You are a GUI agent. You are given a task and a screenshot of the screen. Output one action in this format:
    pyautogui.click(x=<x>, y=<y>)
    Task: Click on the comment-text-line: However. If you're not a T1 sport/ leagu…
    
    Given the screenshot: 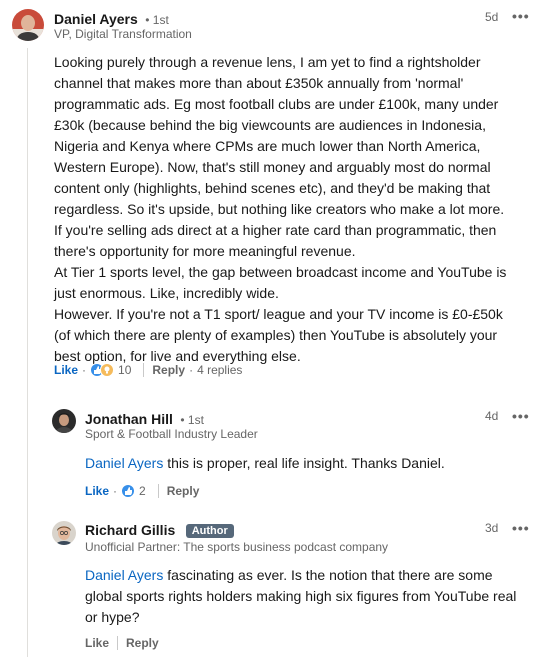 What is the action you would take?
    pyautogui.click(x=278, y=314)
    